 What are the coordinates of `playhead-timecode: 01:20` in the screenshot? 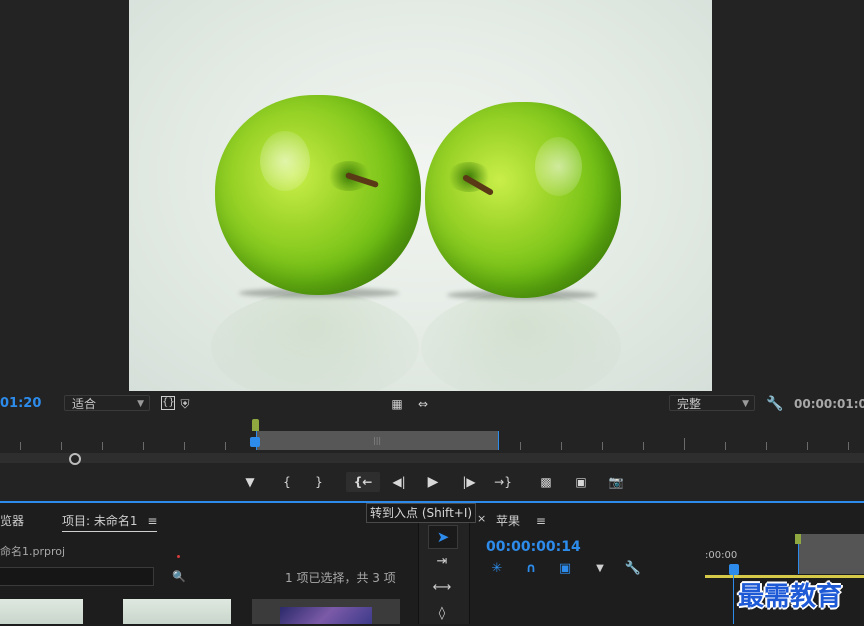 It's located at (20, 403).